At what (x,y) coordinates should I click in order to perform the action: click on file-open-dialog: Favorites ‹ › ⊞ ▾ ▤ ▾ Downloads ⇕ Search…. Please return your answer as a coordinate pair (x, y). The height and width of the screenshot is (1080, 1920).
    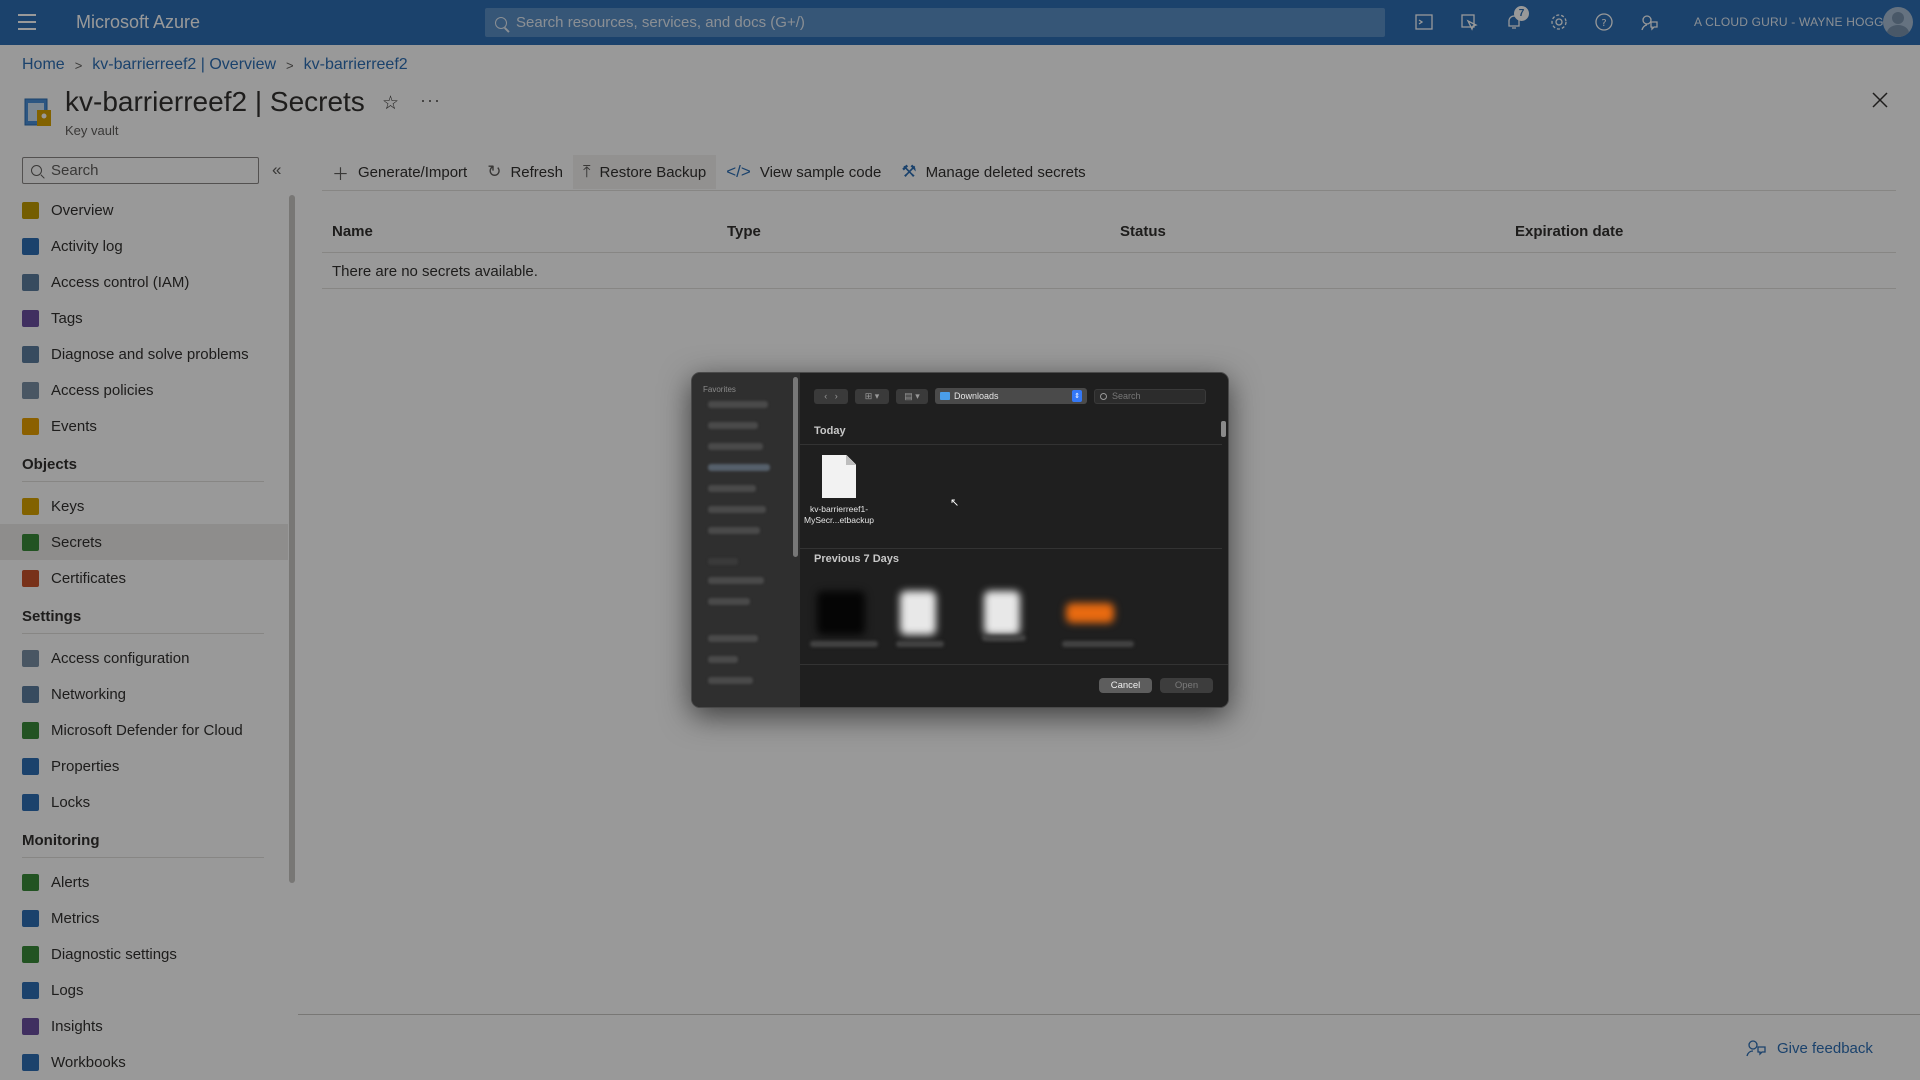
    Looking at the image, I should click on (960, 540).